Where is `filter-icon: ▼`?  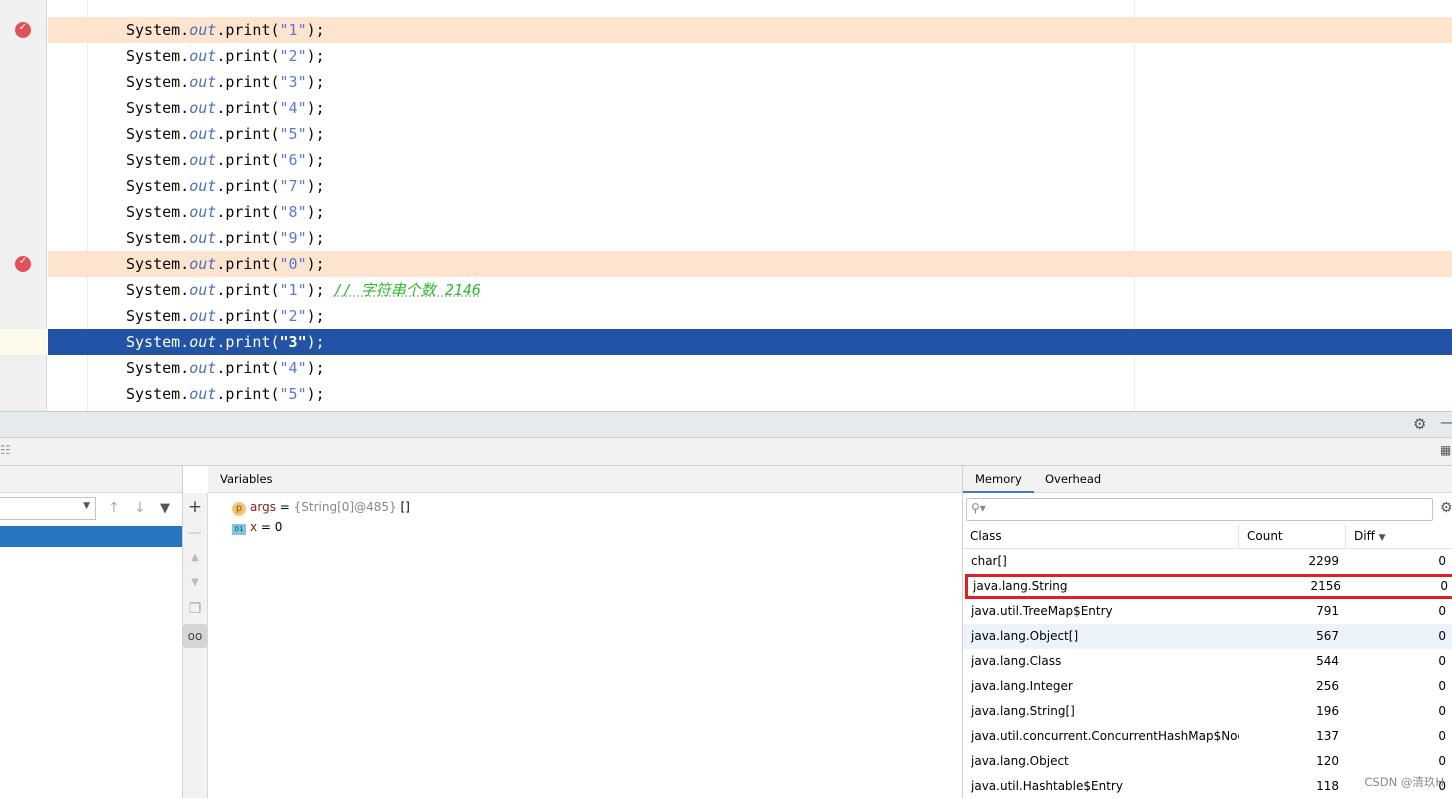 filter-icon: ▼ is located at coordinates (165, 508).